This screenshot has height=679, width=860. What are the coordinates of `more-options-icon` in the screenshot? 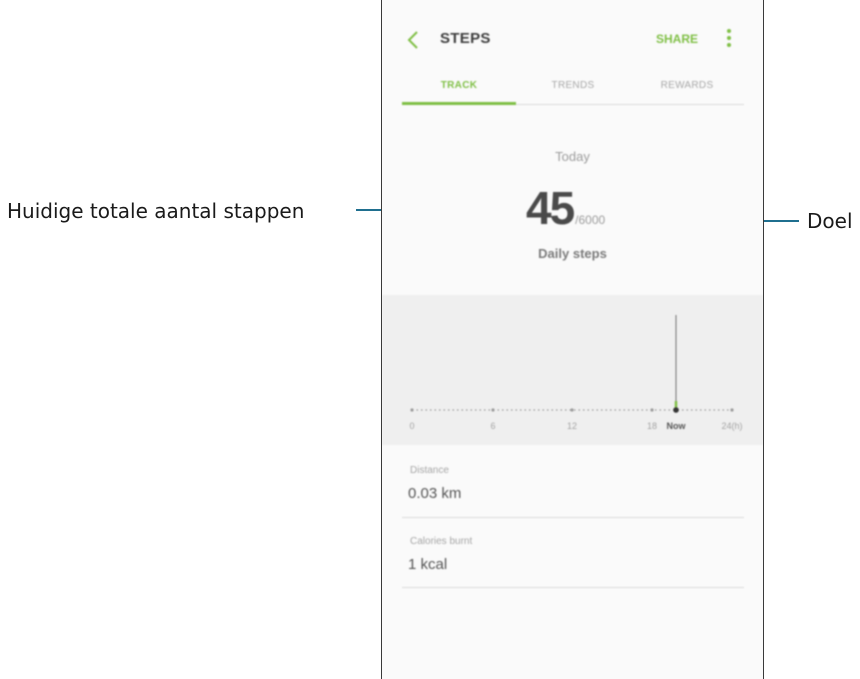 It's located at (729, 39).